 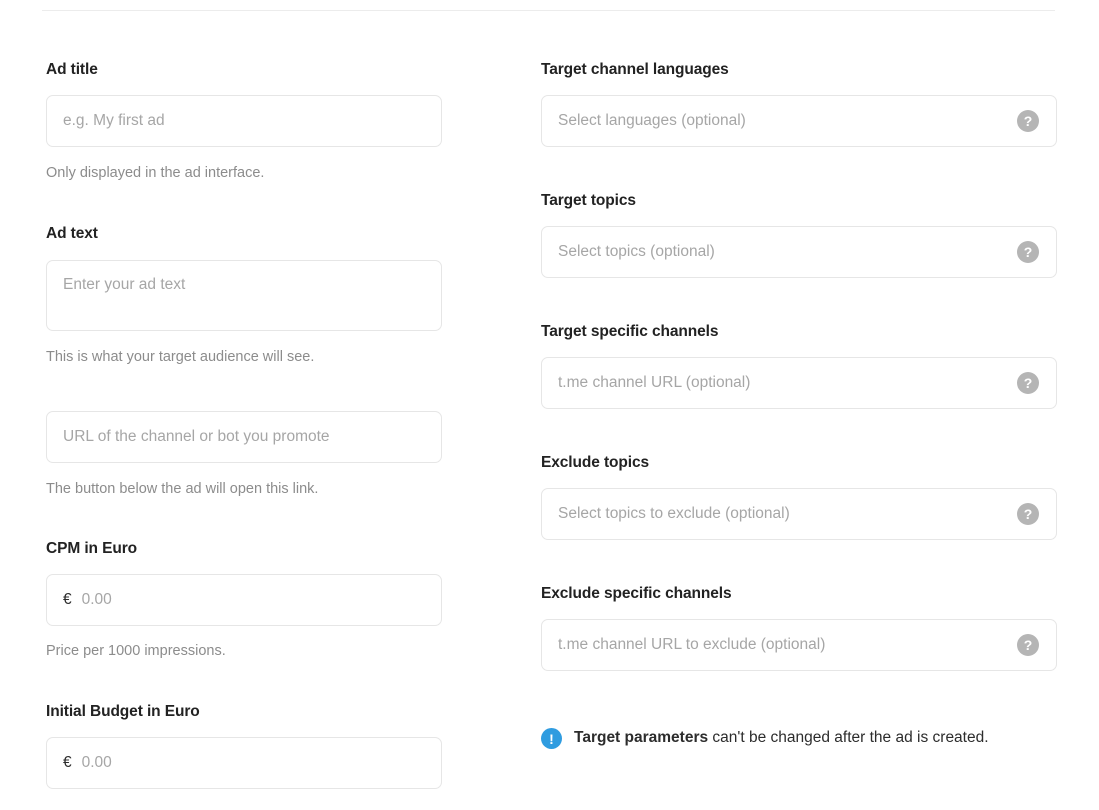 What do you see at coordinates (799, 252) in the screenshot?
I see `input-target-topics: Select topics (optional) ?` at bounding box center [799, 252].